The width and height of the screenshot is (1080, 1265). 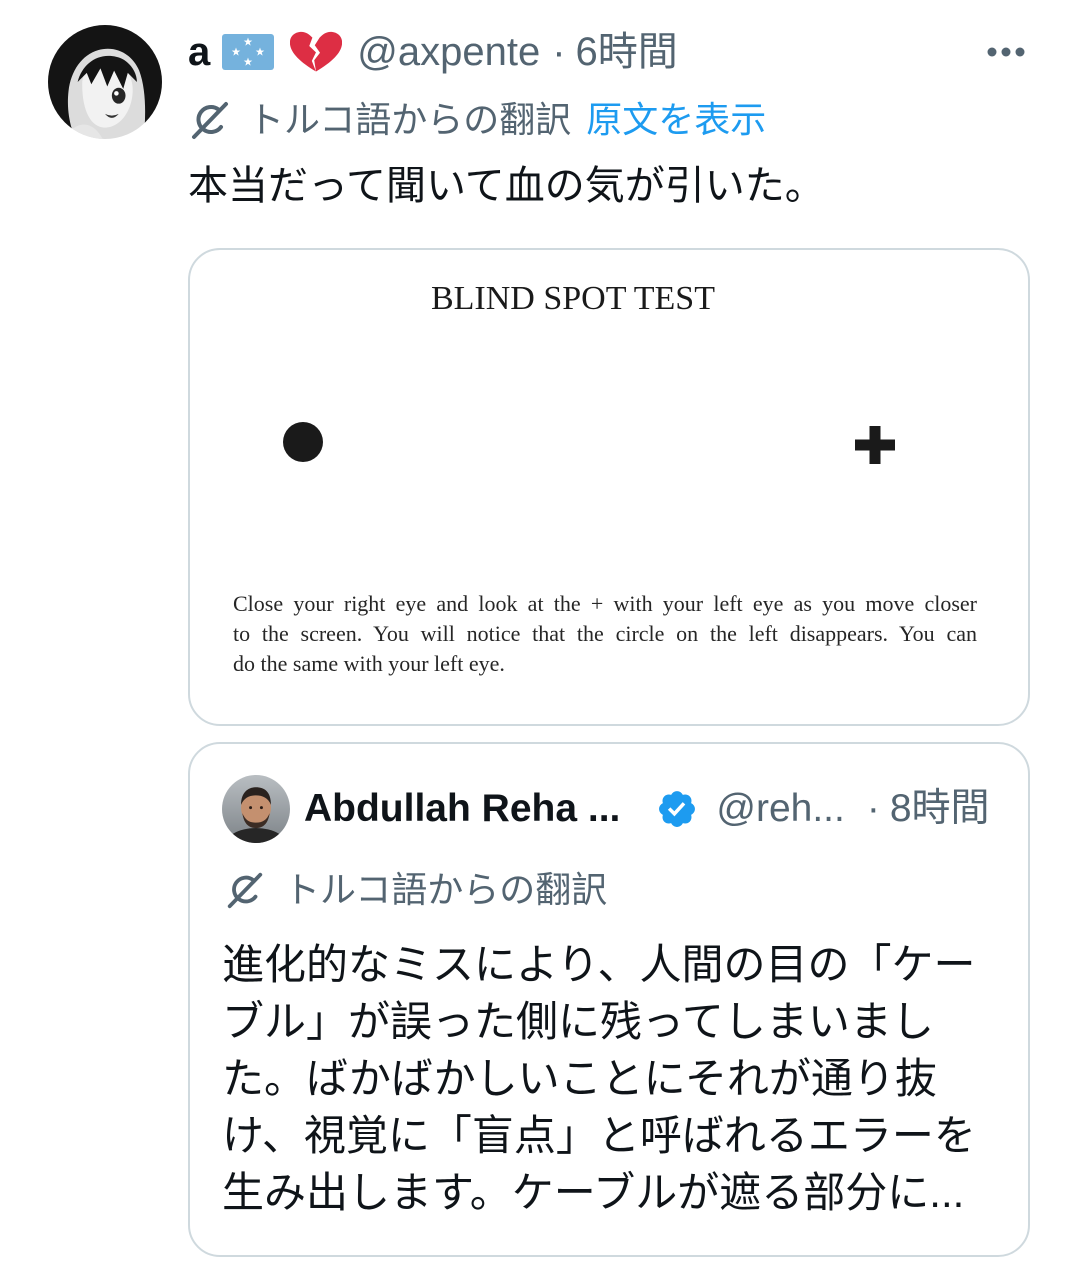 What do you see at coordinates (199, 52) in the screenshot?
I see `author-display-name: a` at bounding box center [199, 52].